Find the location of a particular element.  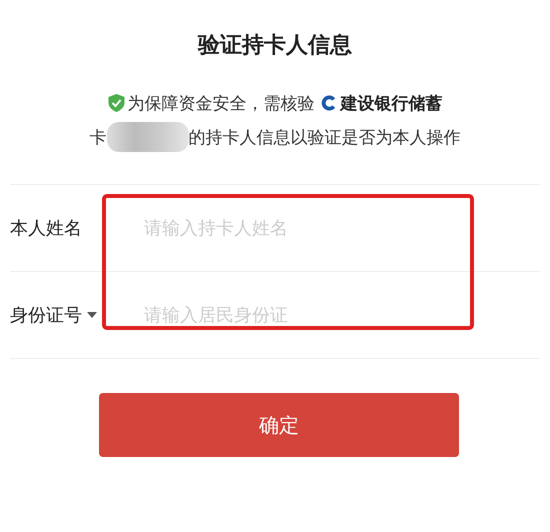

notice-text: 为保障资金安全，需核验 is located at coordinates (221, 103).